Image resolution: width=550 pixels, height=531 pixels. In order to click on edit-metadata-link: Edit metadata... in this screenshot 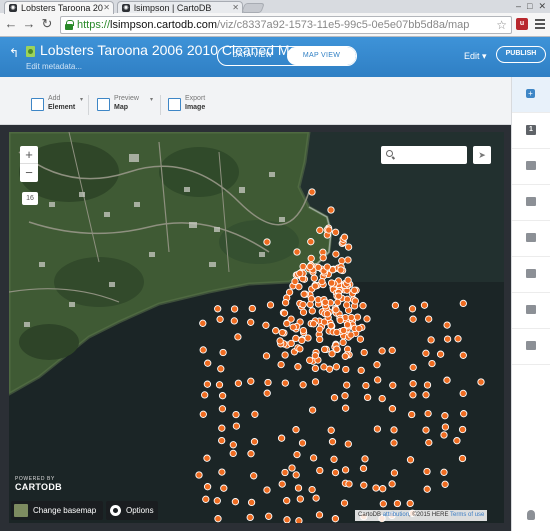, I will do `click(54, 66)`.